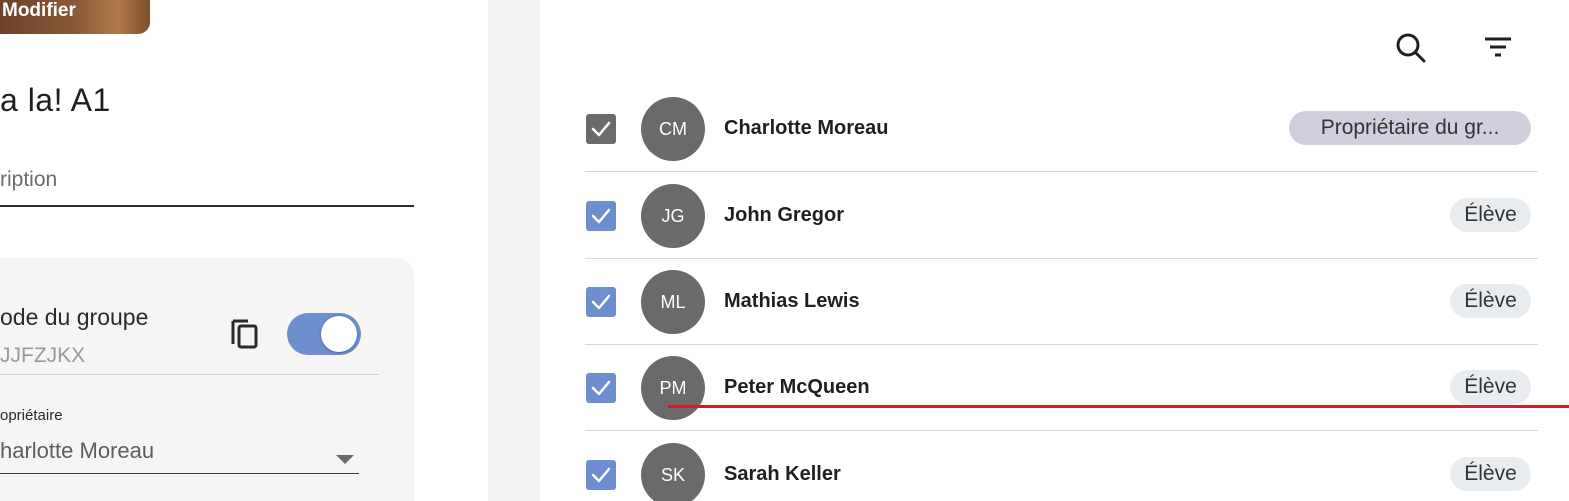  What do you see at coordinates (179, 473) in the screenshot?
I see `owner-select-underline` at bounding box center [179, 473].